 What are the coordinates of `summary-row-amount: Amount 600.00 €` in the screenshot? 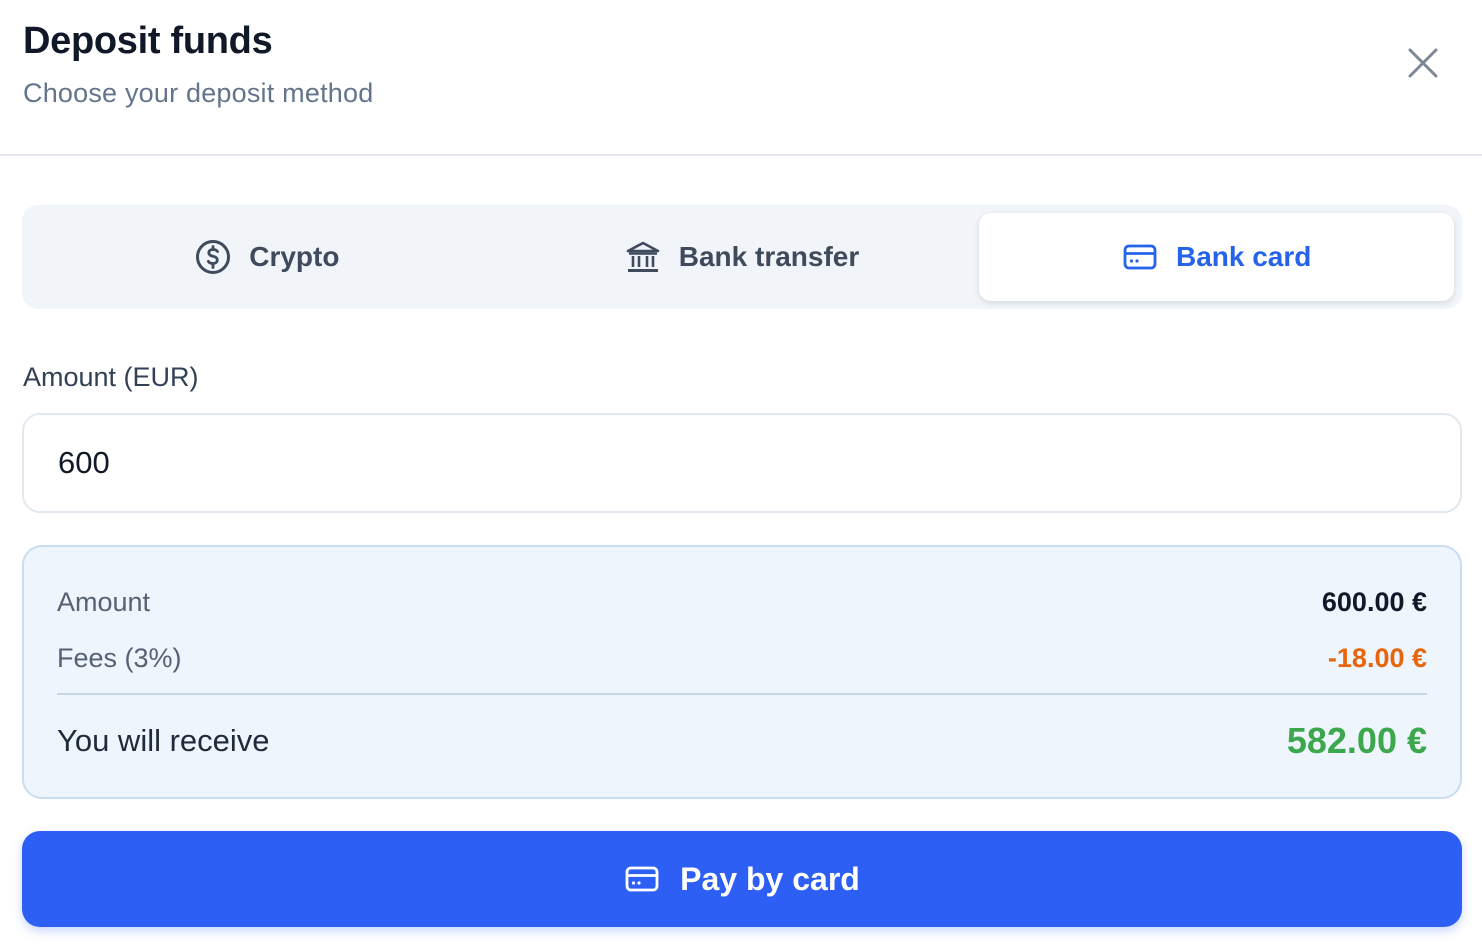 It's located at (742, 602).